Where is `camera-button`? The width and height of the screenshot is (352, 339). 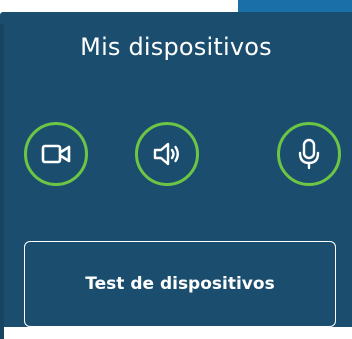 camera-button is located at coordinates (56, 154).